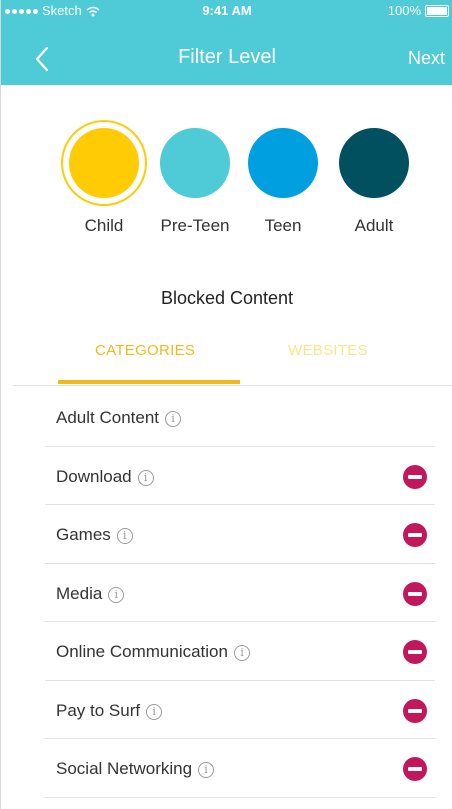 This screenshot has width=452, height=809. I want to click on content-tabs: CATEGORIES WEBSITES, so click(226, 363).